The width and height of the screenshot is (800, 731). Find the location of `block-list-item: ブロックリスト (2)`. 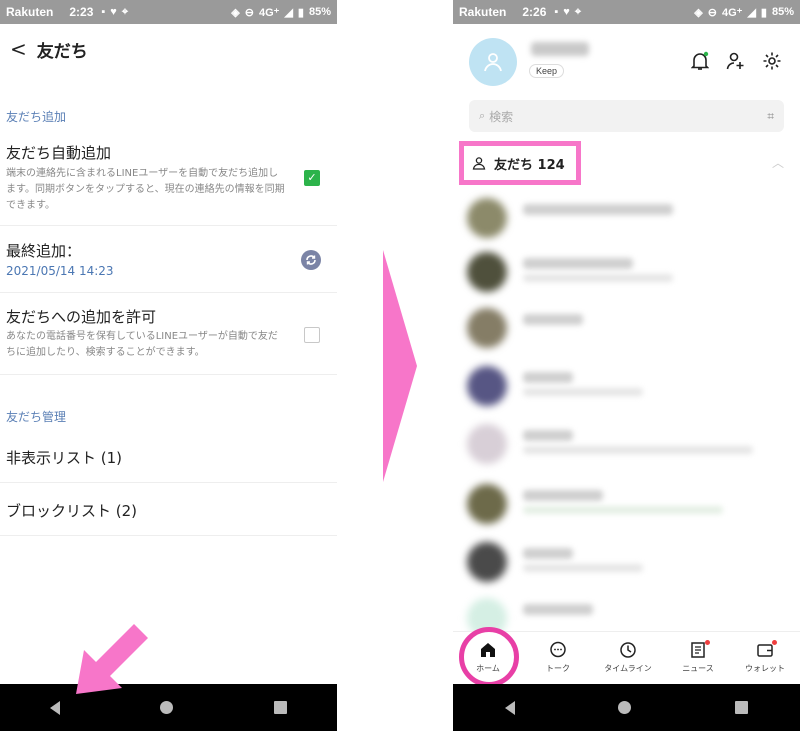

block-list-item: ブロックリスト (2) is located at coordinates (71, 510).